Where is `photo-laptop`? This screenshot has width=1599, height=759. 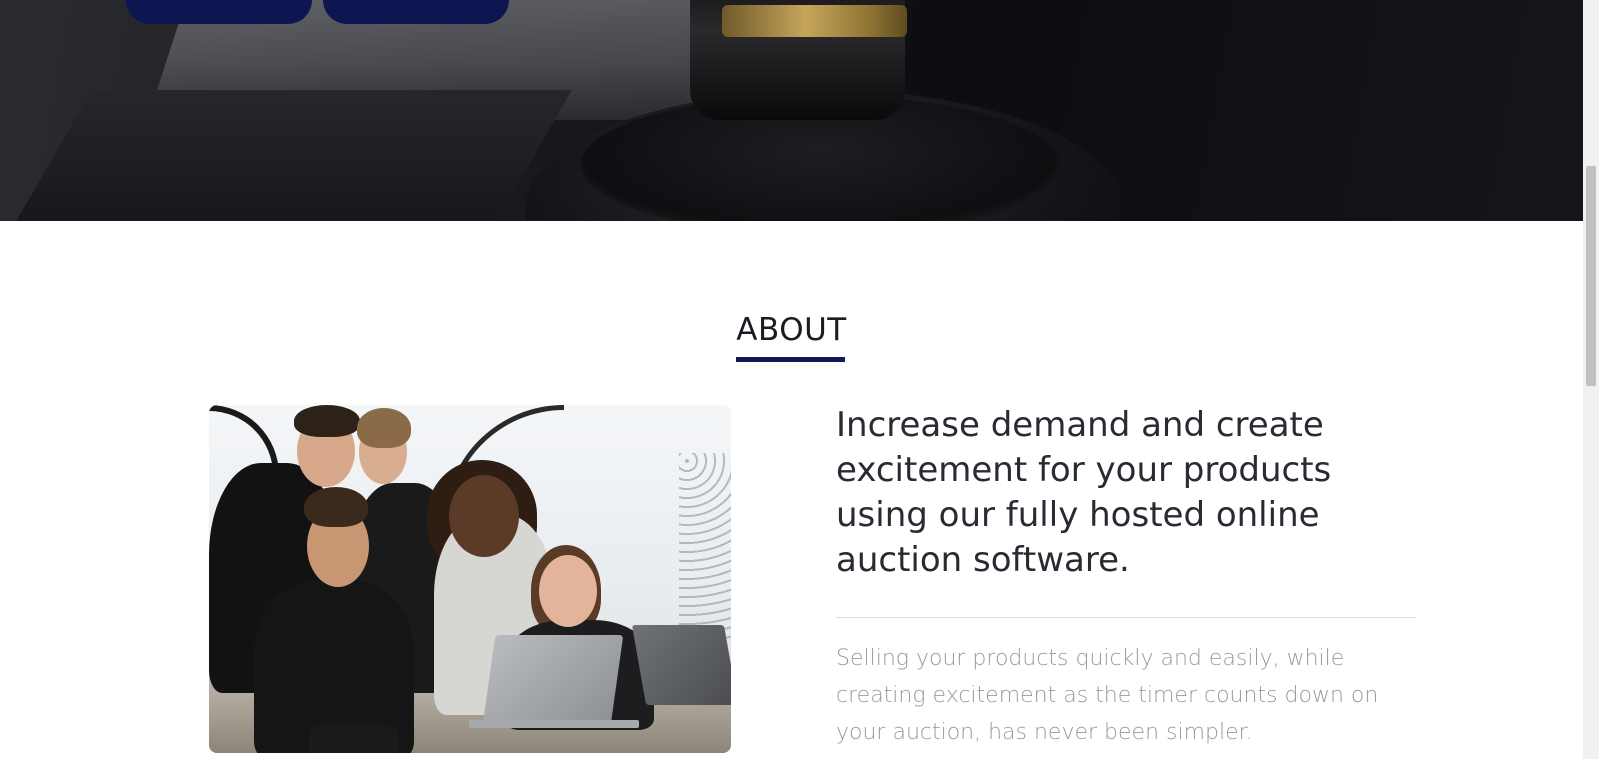 photo-laptop is located at coordinates (553, 680).